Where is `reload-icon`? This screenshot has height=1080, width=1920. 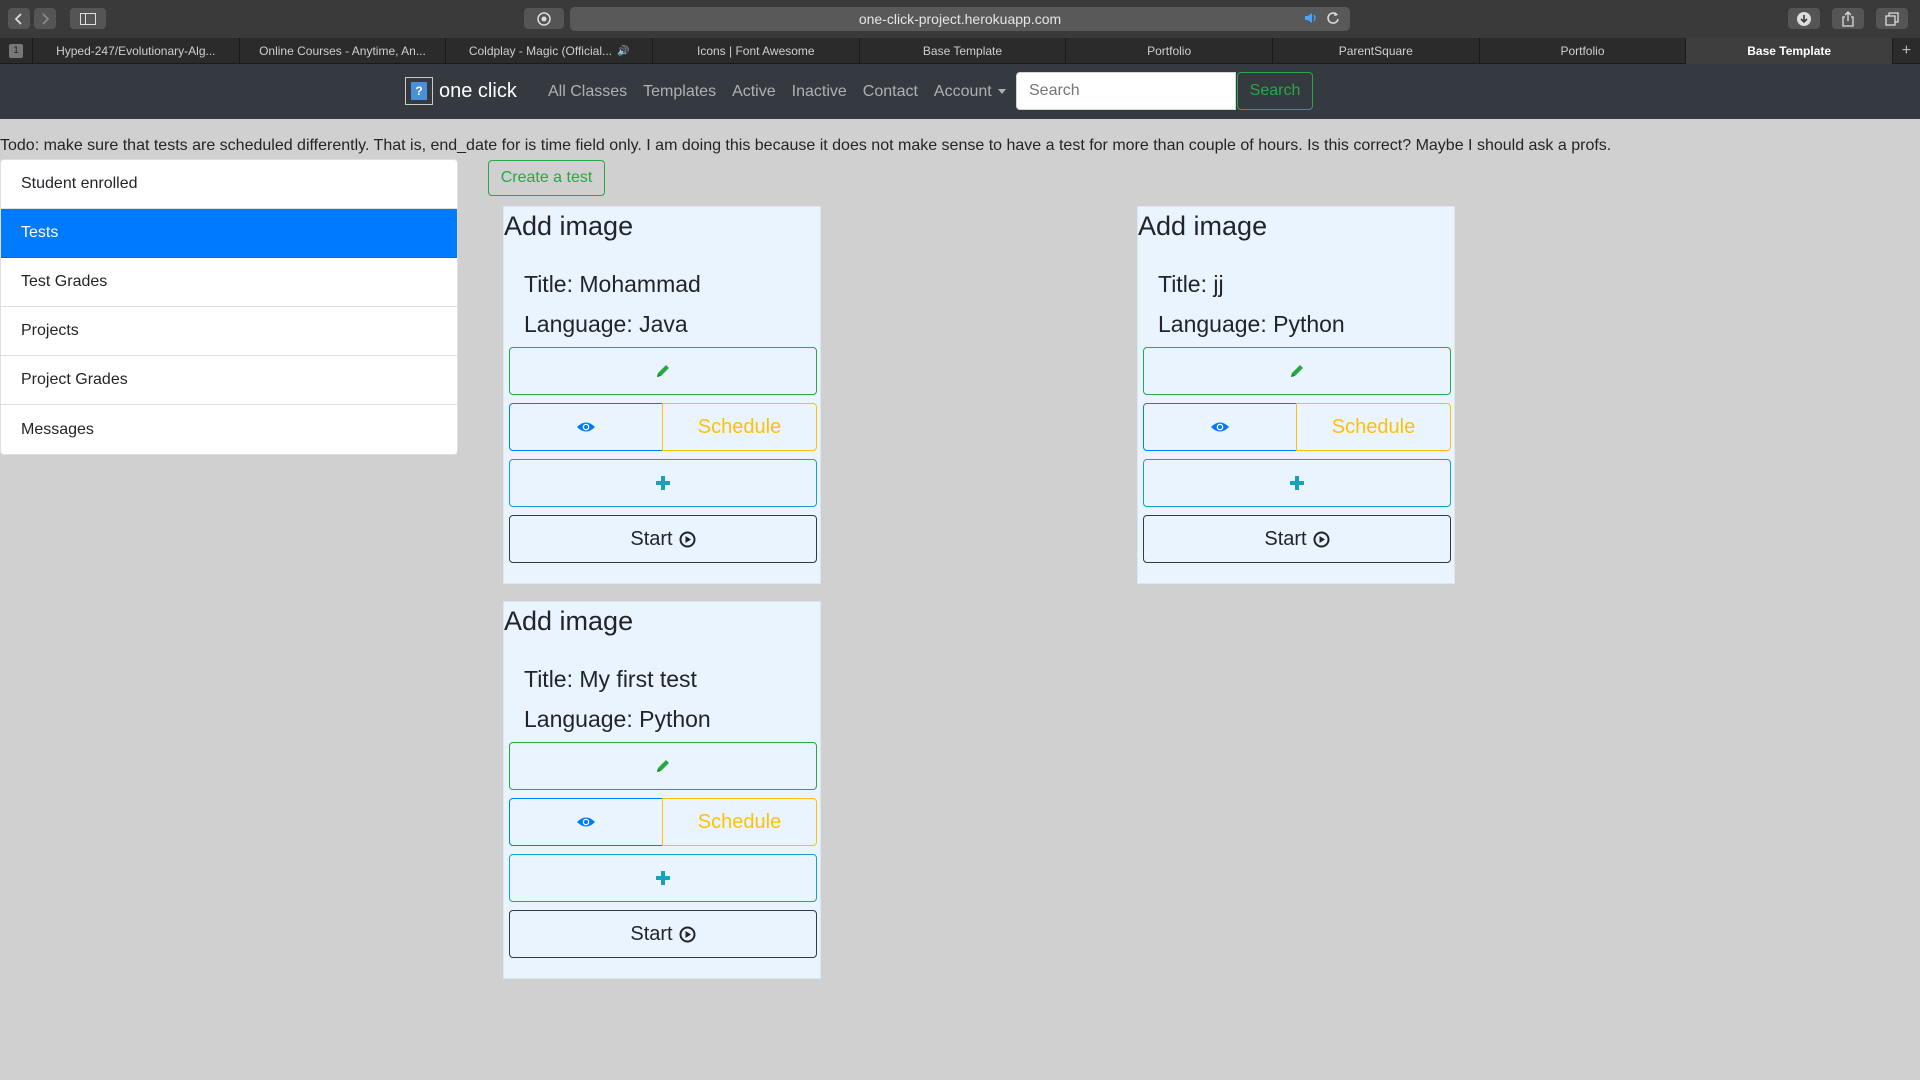
reload-icon is located at coordinates (1333, 18).